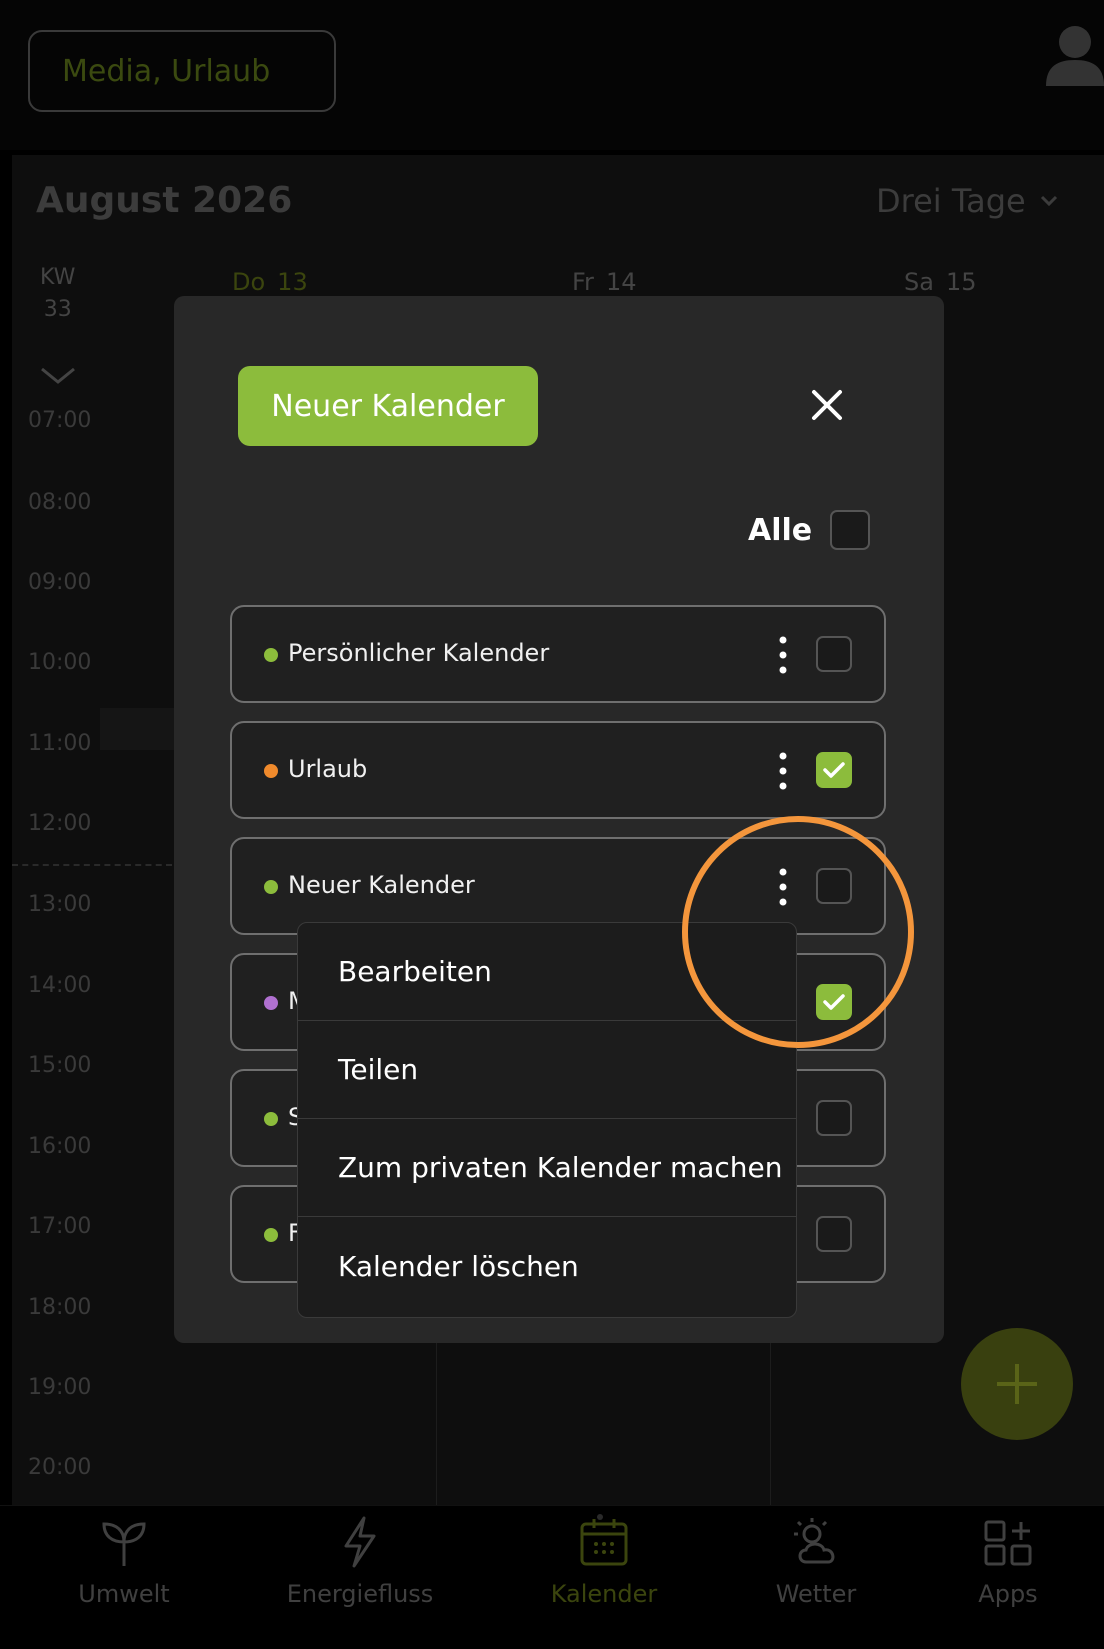 The width and height of the screenshot is (1104, 1649). I want to click on filter-label: Media, Urlaub, so click(166, 71).